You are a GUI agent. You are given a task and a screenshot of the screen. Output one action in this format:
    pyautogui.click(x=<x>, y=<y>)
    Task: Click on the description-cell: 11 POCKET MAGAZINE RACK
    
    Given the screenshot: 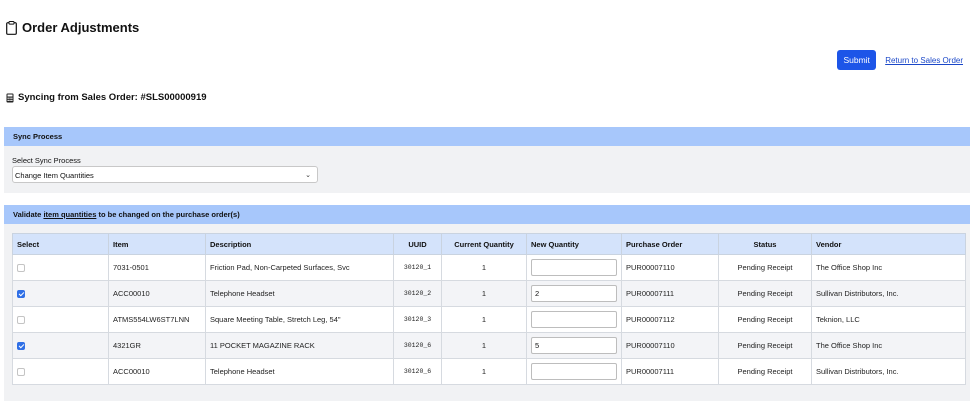 What is the action you would take?
    pyautogui.click(x=299, y=345)
    